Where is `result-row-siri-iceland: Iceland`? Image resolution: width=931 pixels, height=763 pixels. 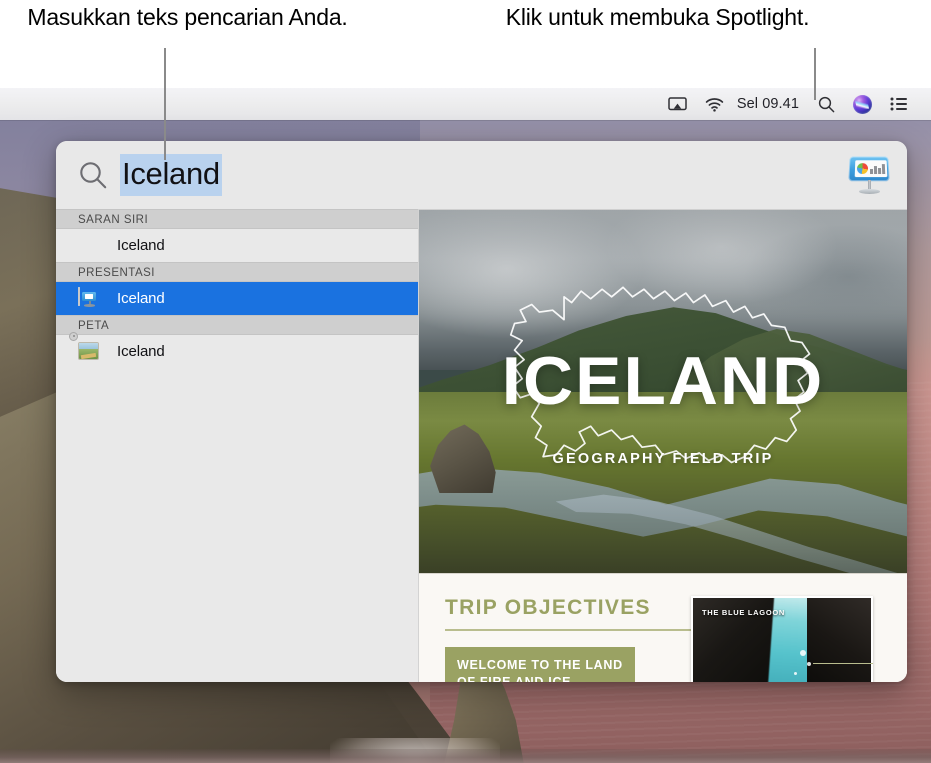
result-row-siri-iceland: Iceland is located at coordinates (237, 245).